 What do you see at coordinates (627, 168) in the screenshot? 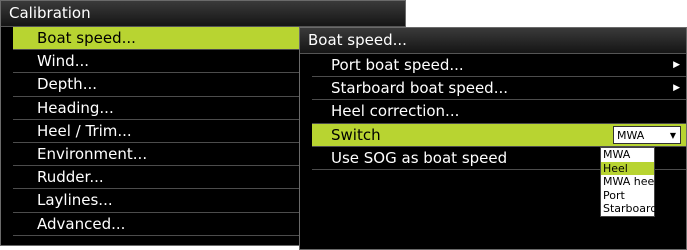
I see `option-heel: Heel` at bounding box center [627, 168].